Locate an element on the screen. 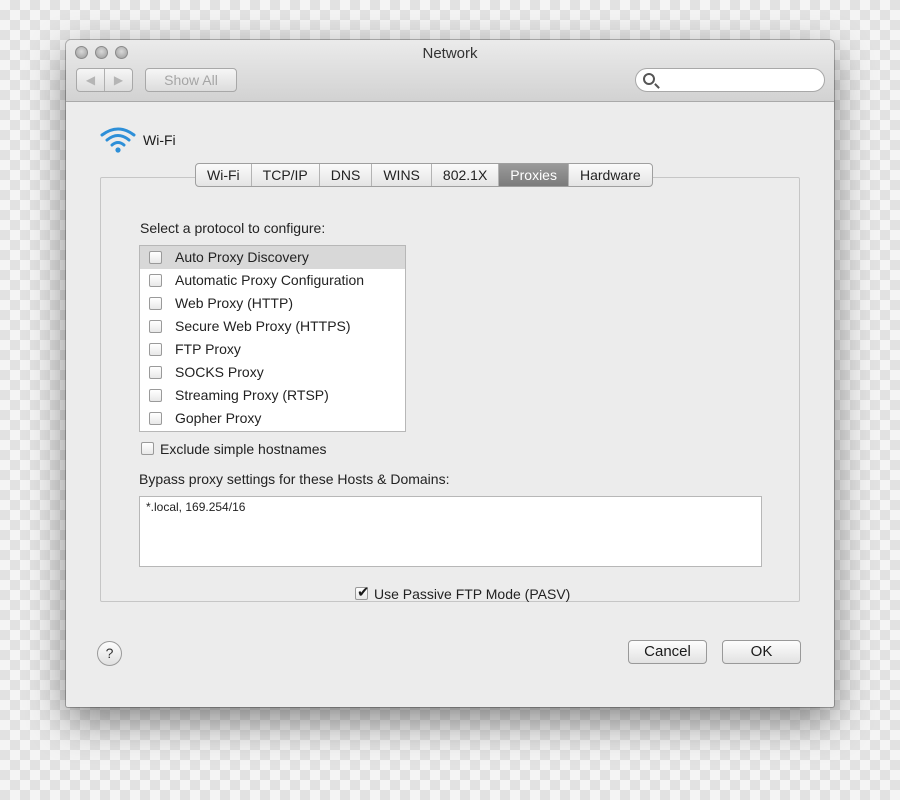  protocol-label: Gopher Proxy is located at coordinates (218, 418).